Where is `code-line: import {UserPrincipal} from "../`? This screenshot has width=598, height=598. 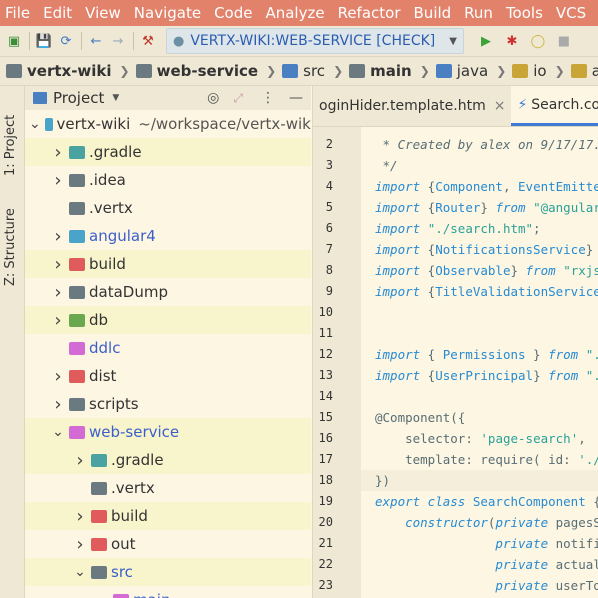
code-line: import {UserPrincipal} from "../ is located at coordinates (486, 375).